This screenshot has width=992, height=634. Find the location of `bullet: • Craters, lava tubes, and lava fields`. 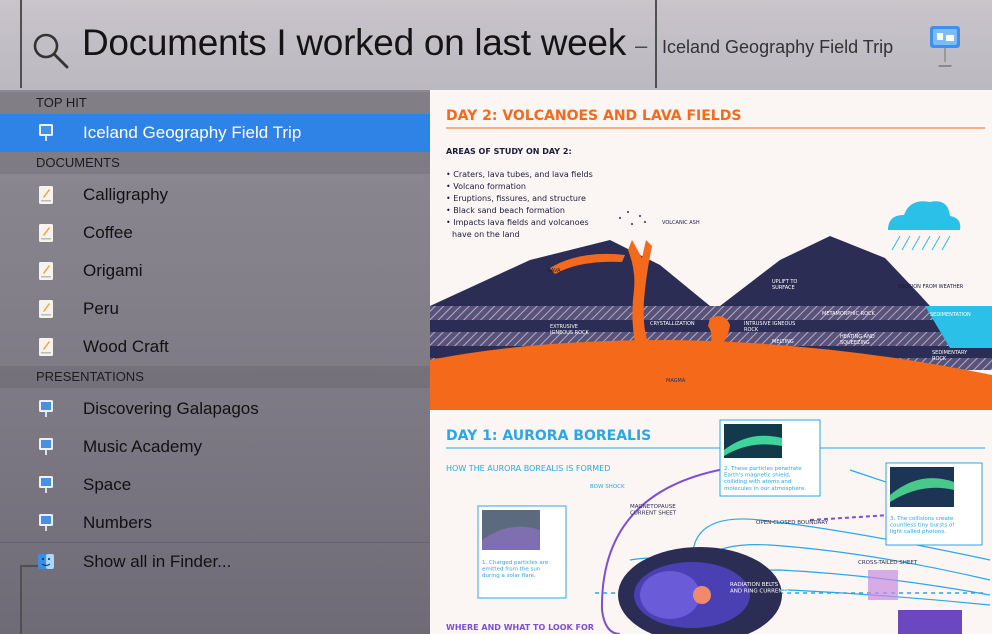

bullet: • Craters, lava tubes, and lava fields is located at coordinates (519, 174).